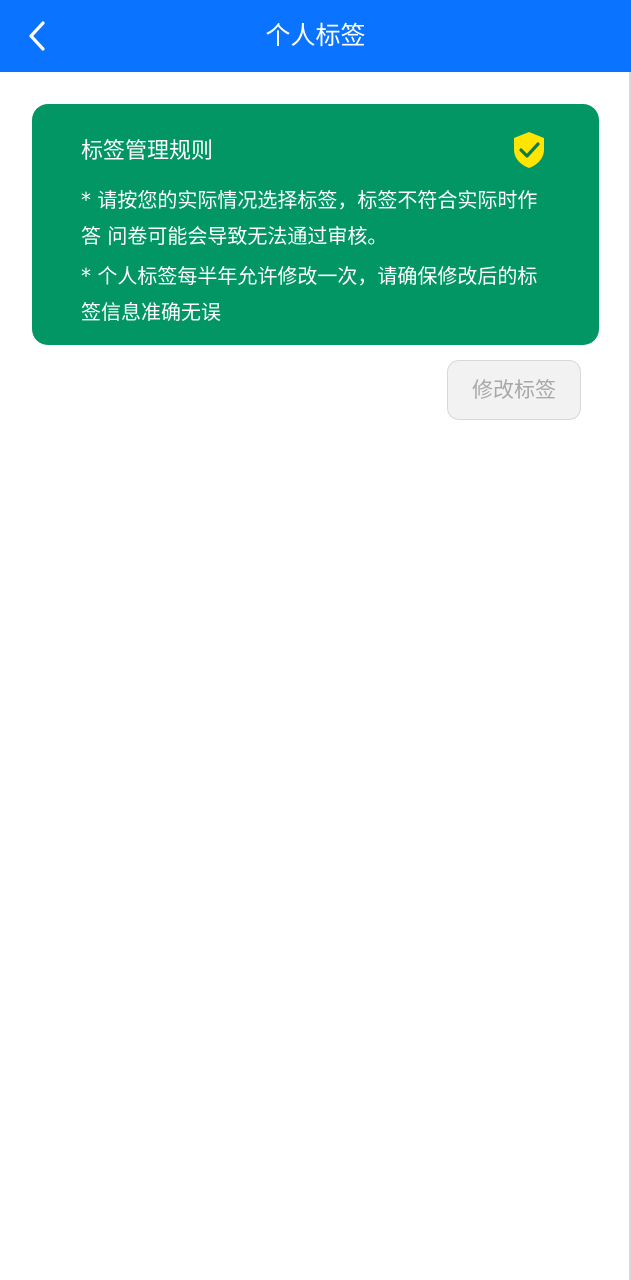 The height and width of the screenshot is (1280, 631). I want to click on top-nav-bar: 个人标签, so click(315, 36).